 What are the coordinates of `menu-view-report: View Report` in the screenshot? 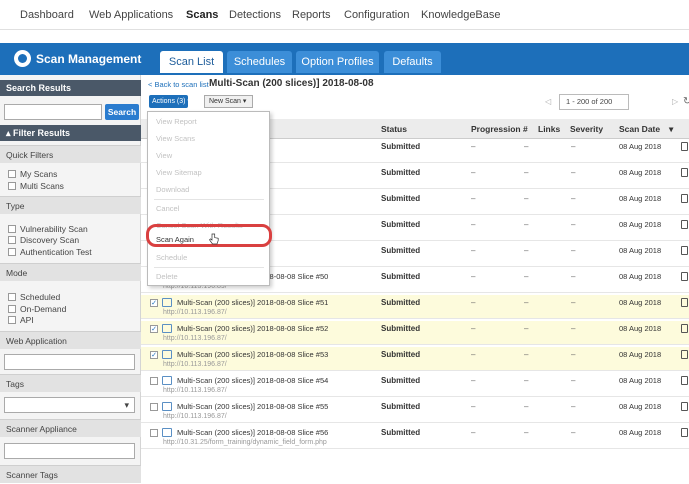 It's located at (208, 121).